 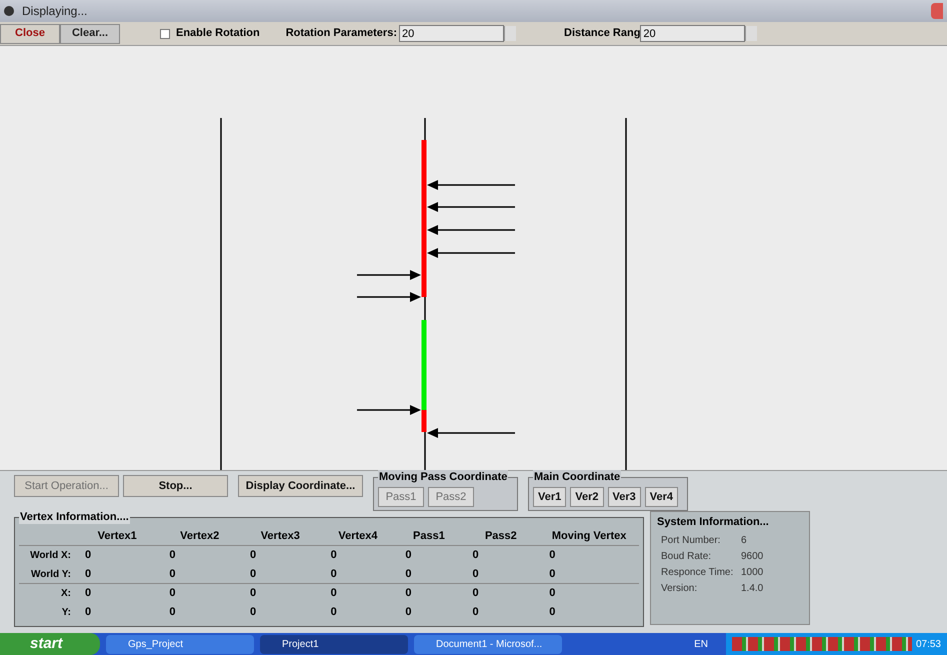 What do you see at coordinates (451, 33) in the screenshot?
I see `rotation-parameters-field: 20` at bounding box center [451, 33].